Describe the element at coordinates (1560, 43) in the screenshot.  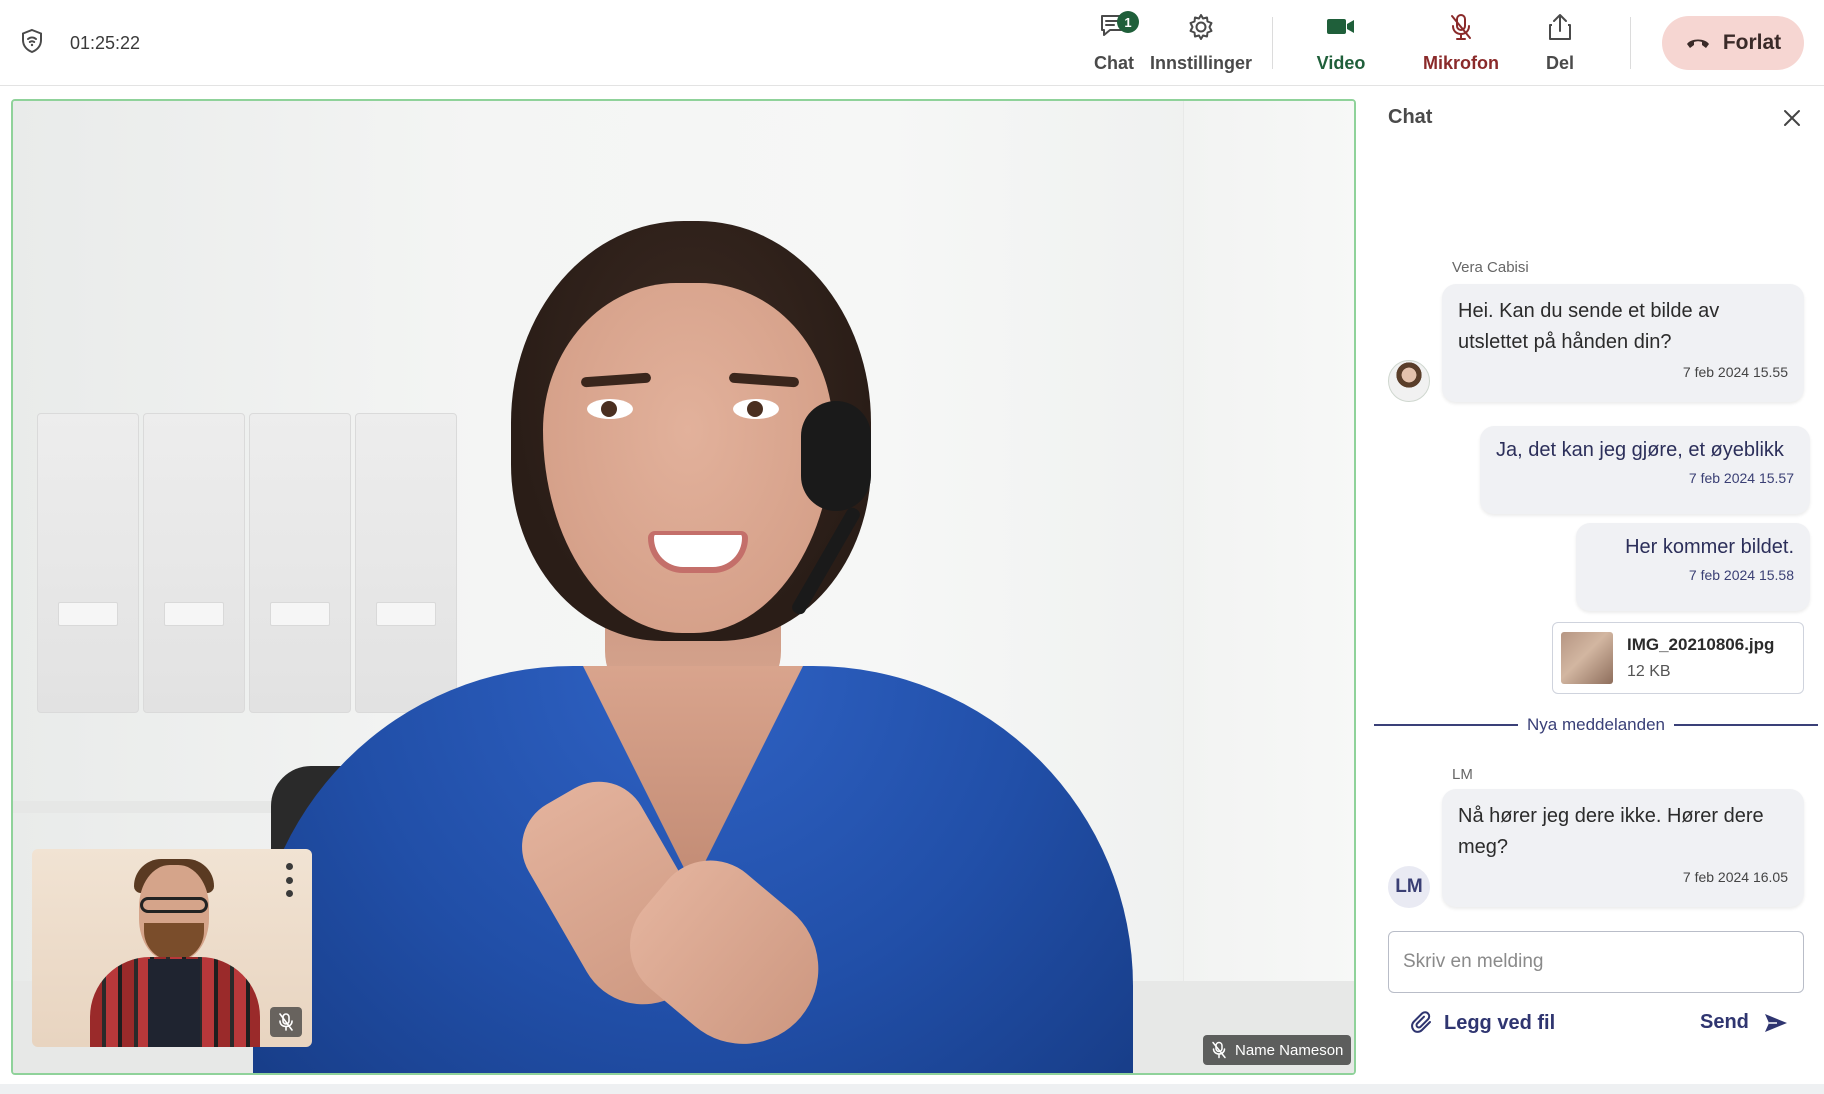
I see `share-button: Del` at that location.